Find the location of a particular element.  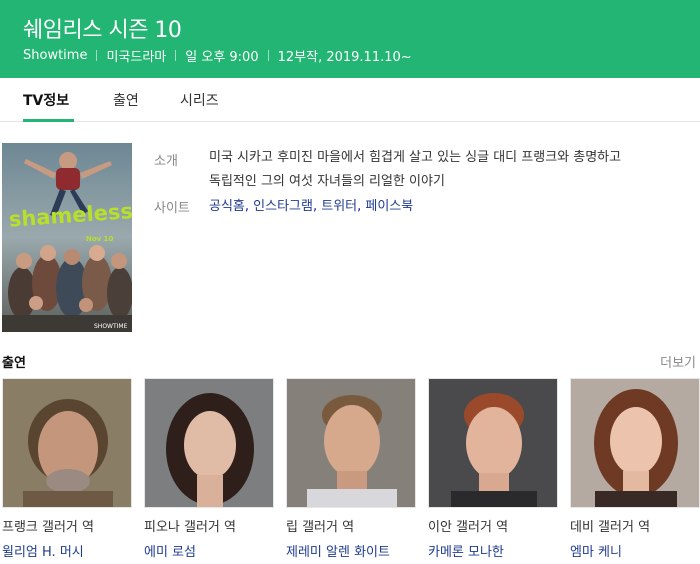

cast-card: 프랭크 갤러거 역 윌리엄 H. 머시 is located at coordinates (67, 469).